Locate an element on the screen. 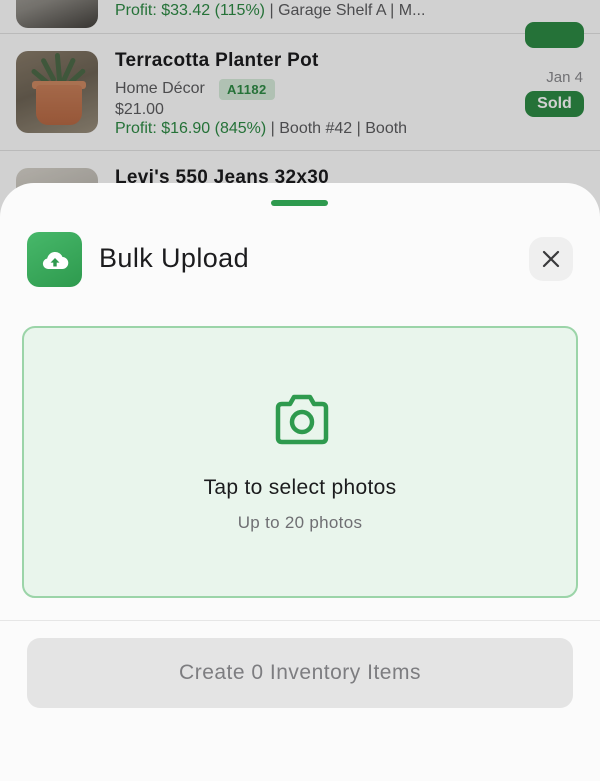 This screenshot has height=781, width=600. cloud-upload-icon is located at coordinates (54, 259).